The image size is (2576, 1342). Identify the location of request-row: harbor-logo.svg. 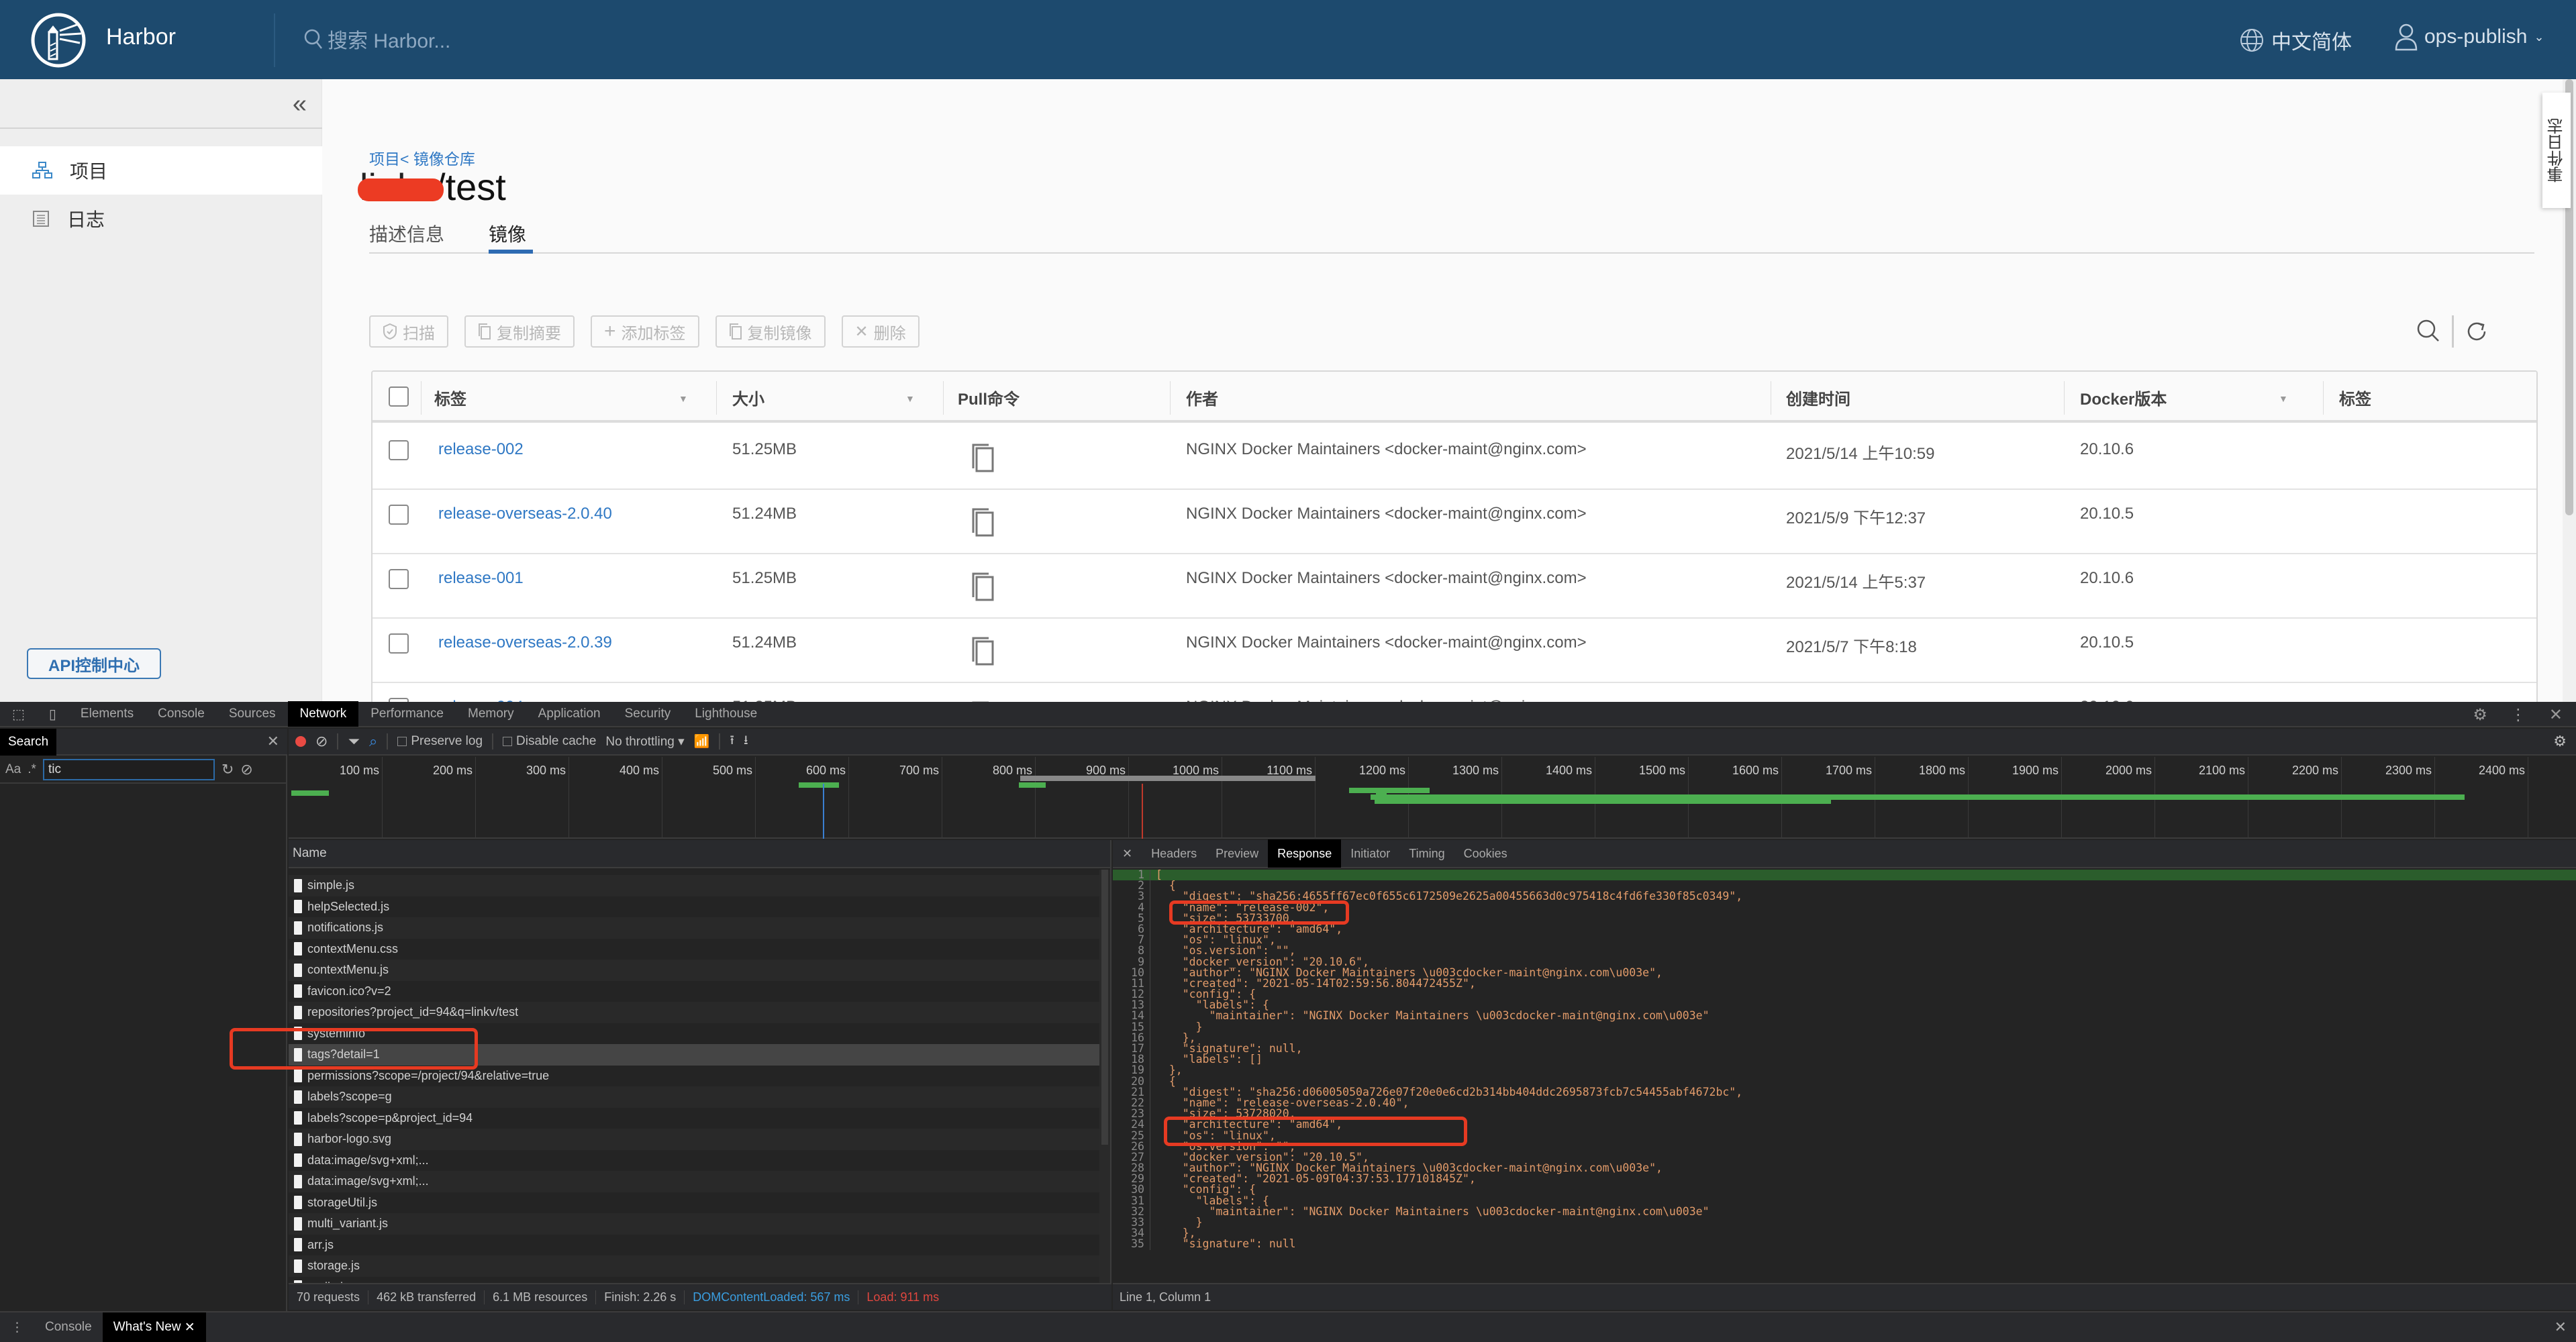
(694, 1139).